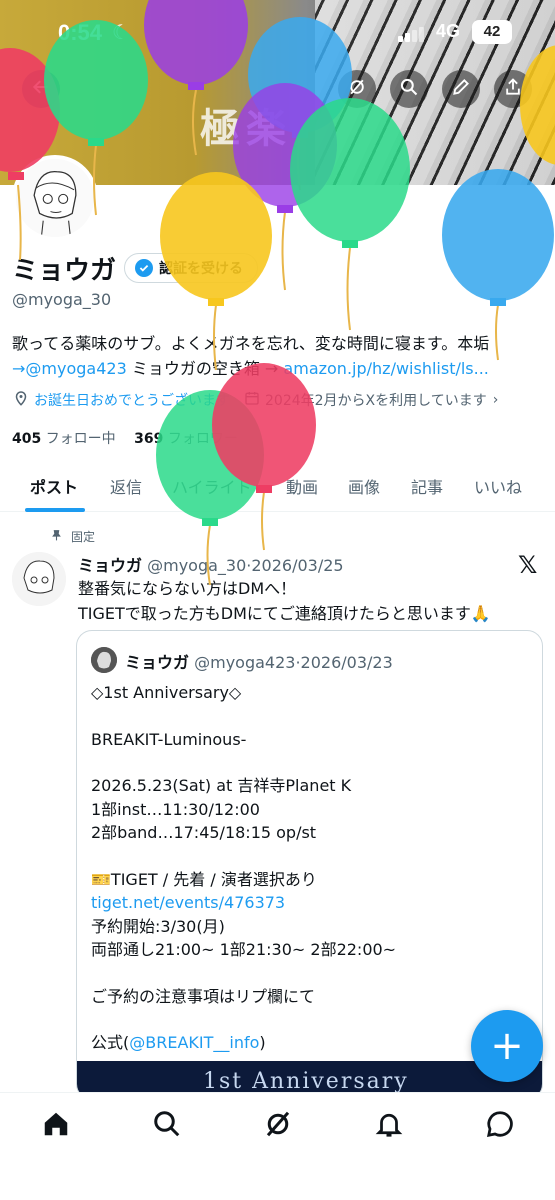 The image size is (555, 1200). I want to click on pinned-label: 固定, so click(72, 536).